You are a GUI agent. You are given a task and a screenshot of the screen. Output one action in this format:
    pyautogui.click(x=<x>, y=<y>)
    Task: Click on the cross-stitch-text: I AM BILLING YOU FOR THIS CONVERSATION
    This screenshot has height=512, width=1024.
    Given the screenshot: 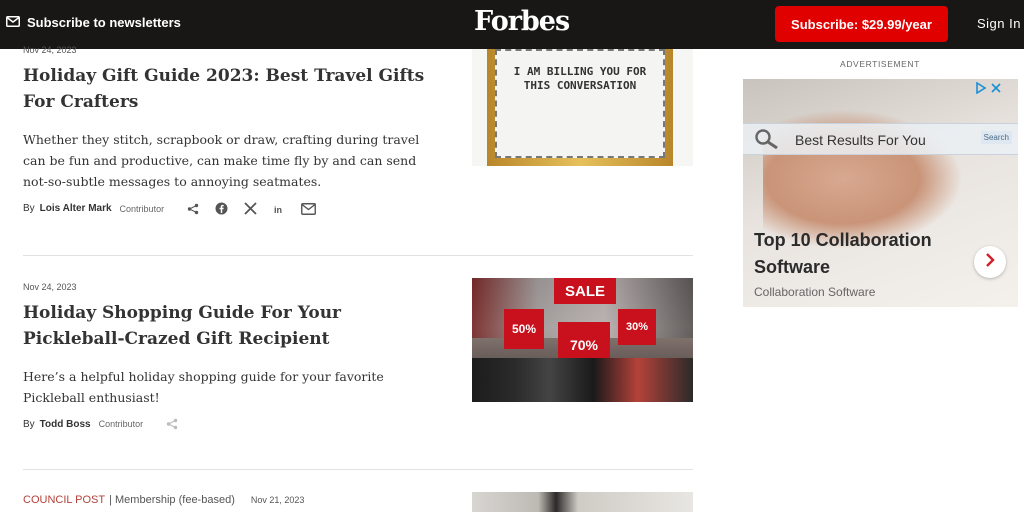 What is the action you would take?
    pyautogui.click(x=580, y=78)
    